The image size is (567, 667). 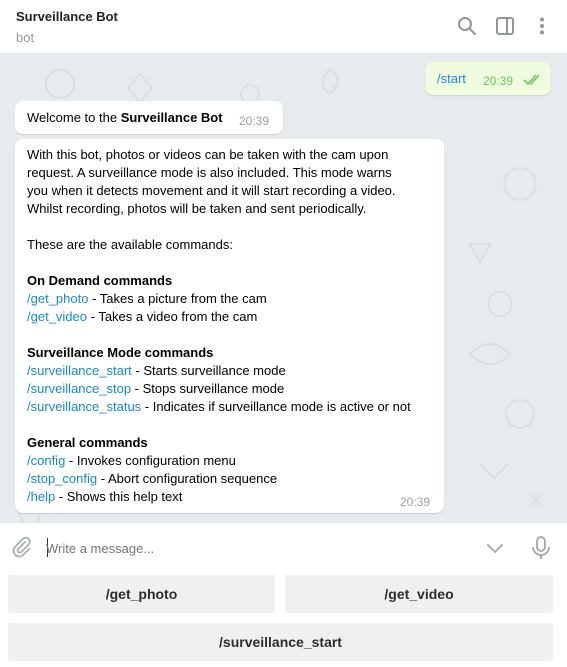 I want to click on section-heading: General commands, so click(x=87, y=442).